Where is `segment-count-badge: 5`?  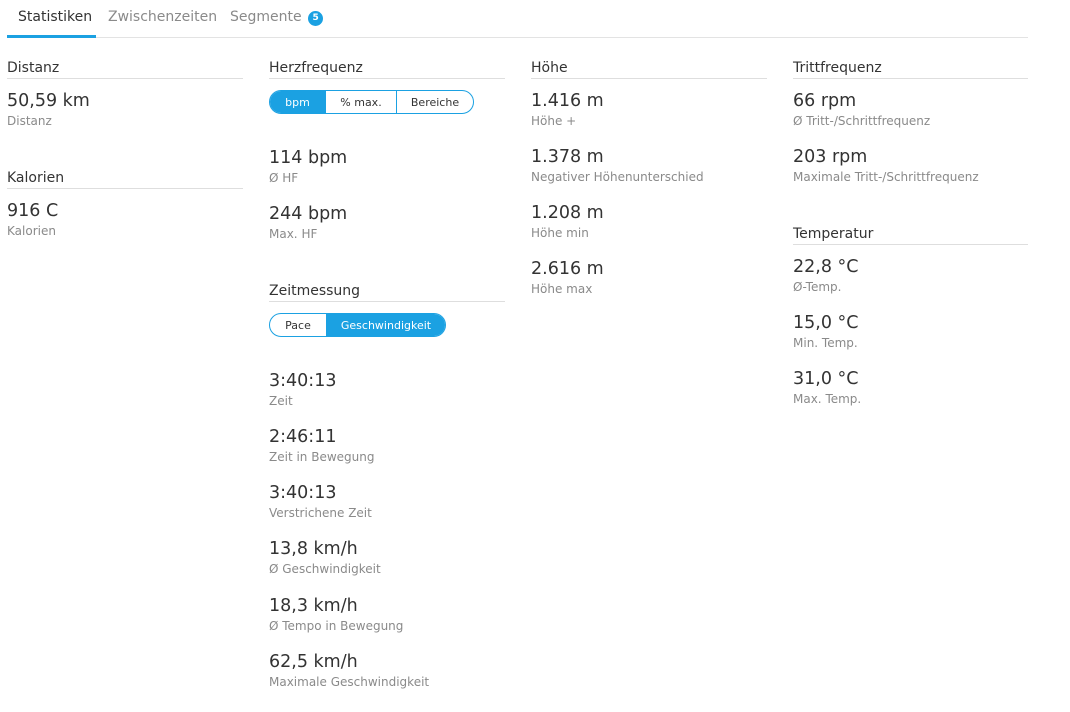
segment-count-badge: 5 is located at coordinates (316, 18).